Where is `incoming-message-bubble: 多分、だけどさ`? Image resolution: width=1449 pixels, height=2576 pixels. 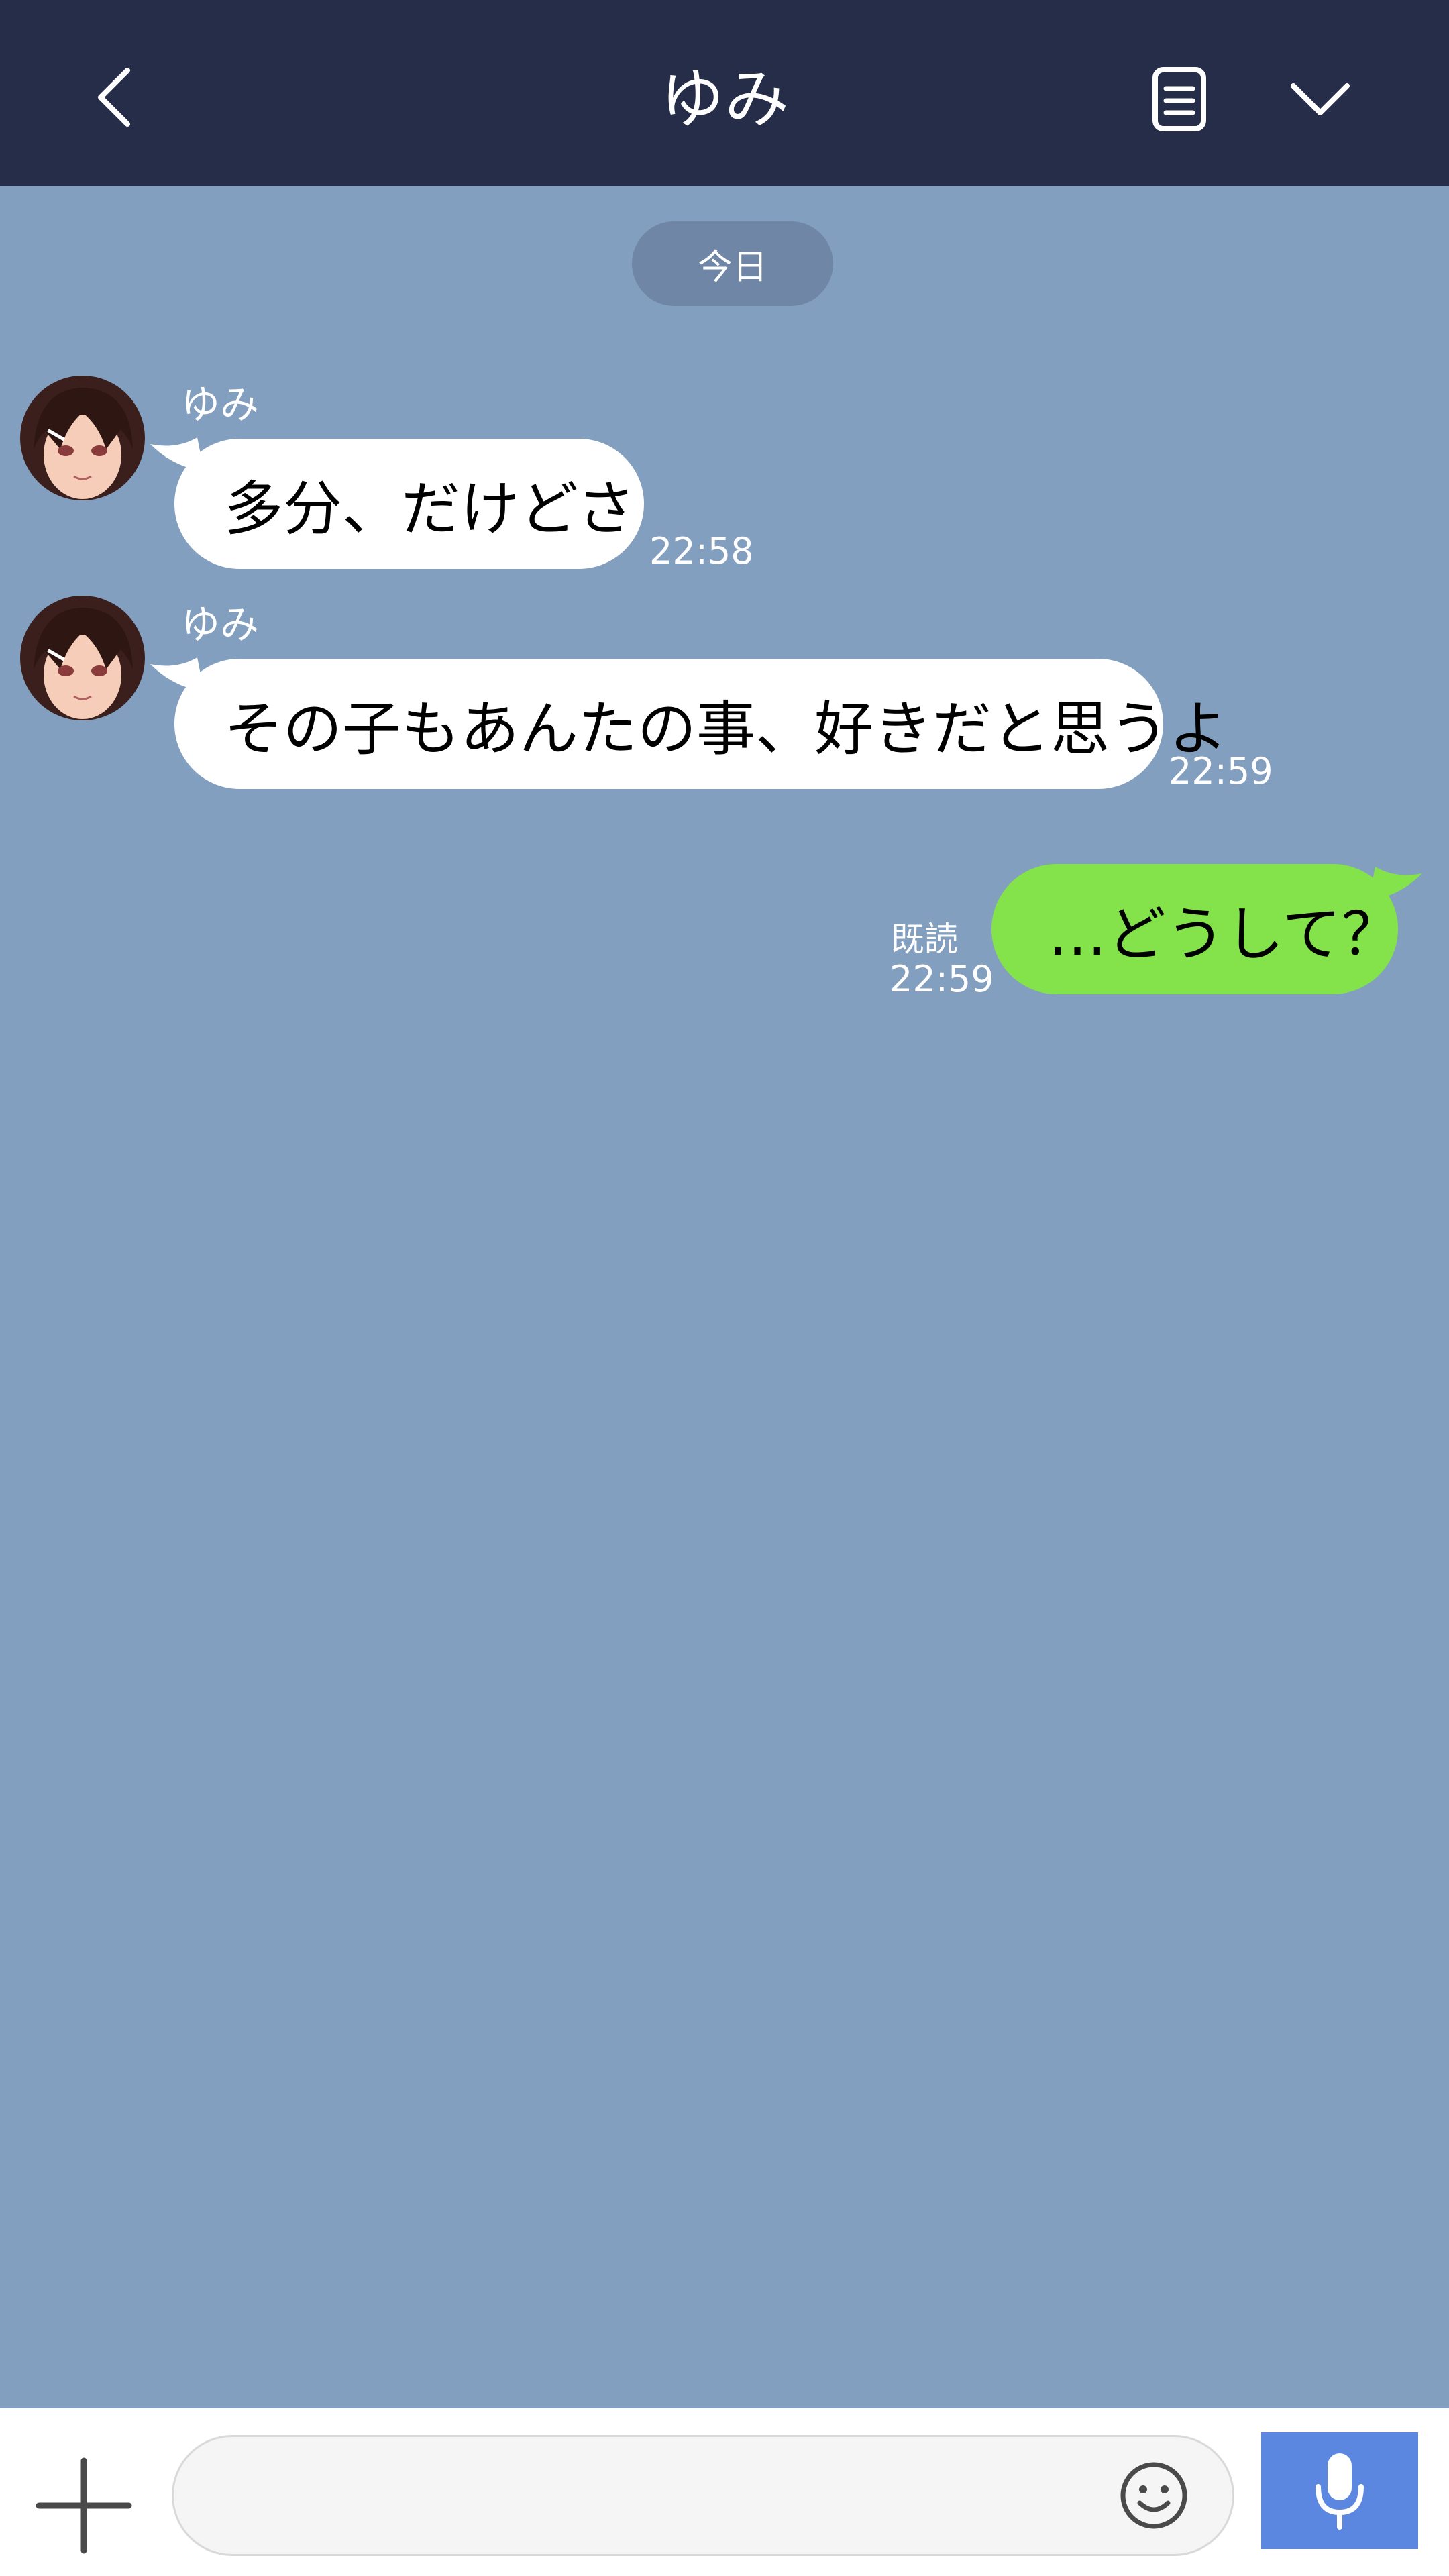 incoming-message-bubble: 多分、だけどさ is located at coordinates (409, 504).